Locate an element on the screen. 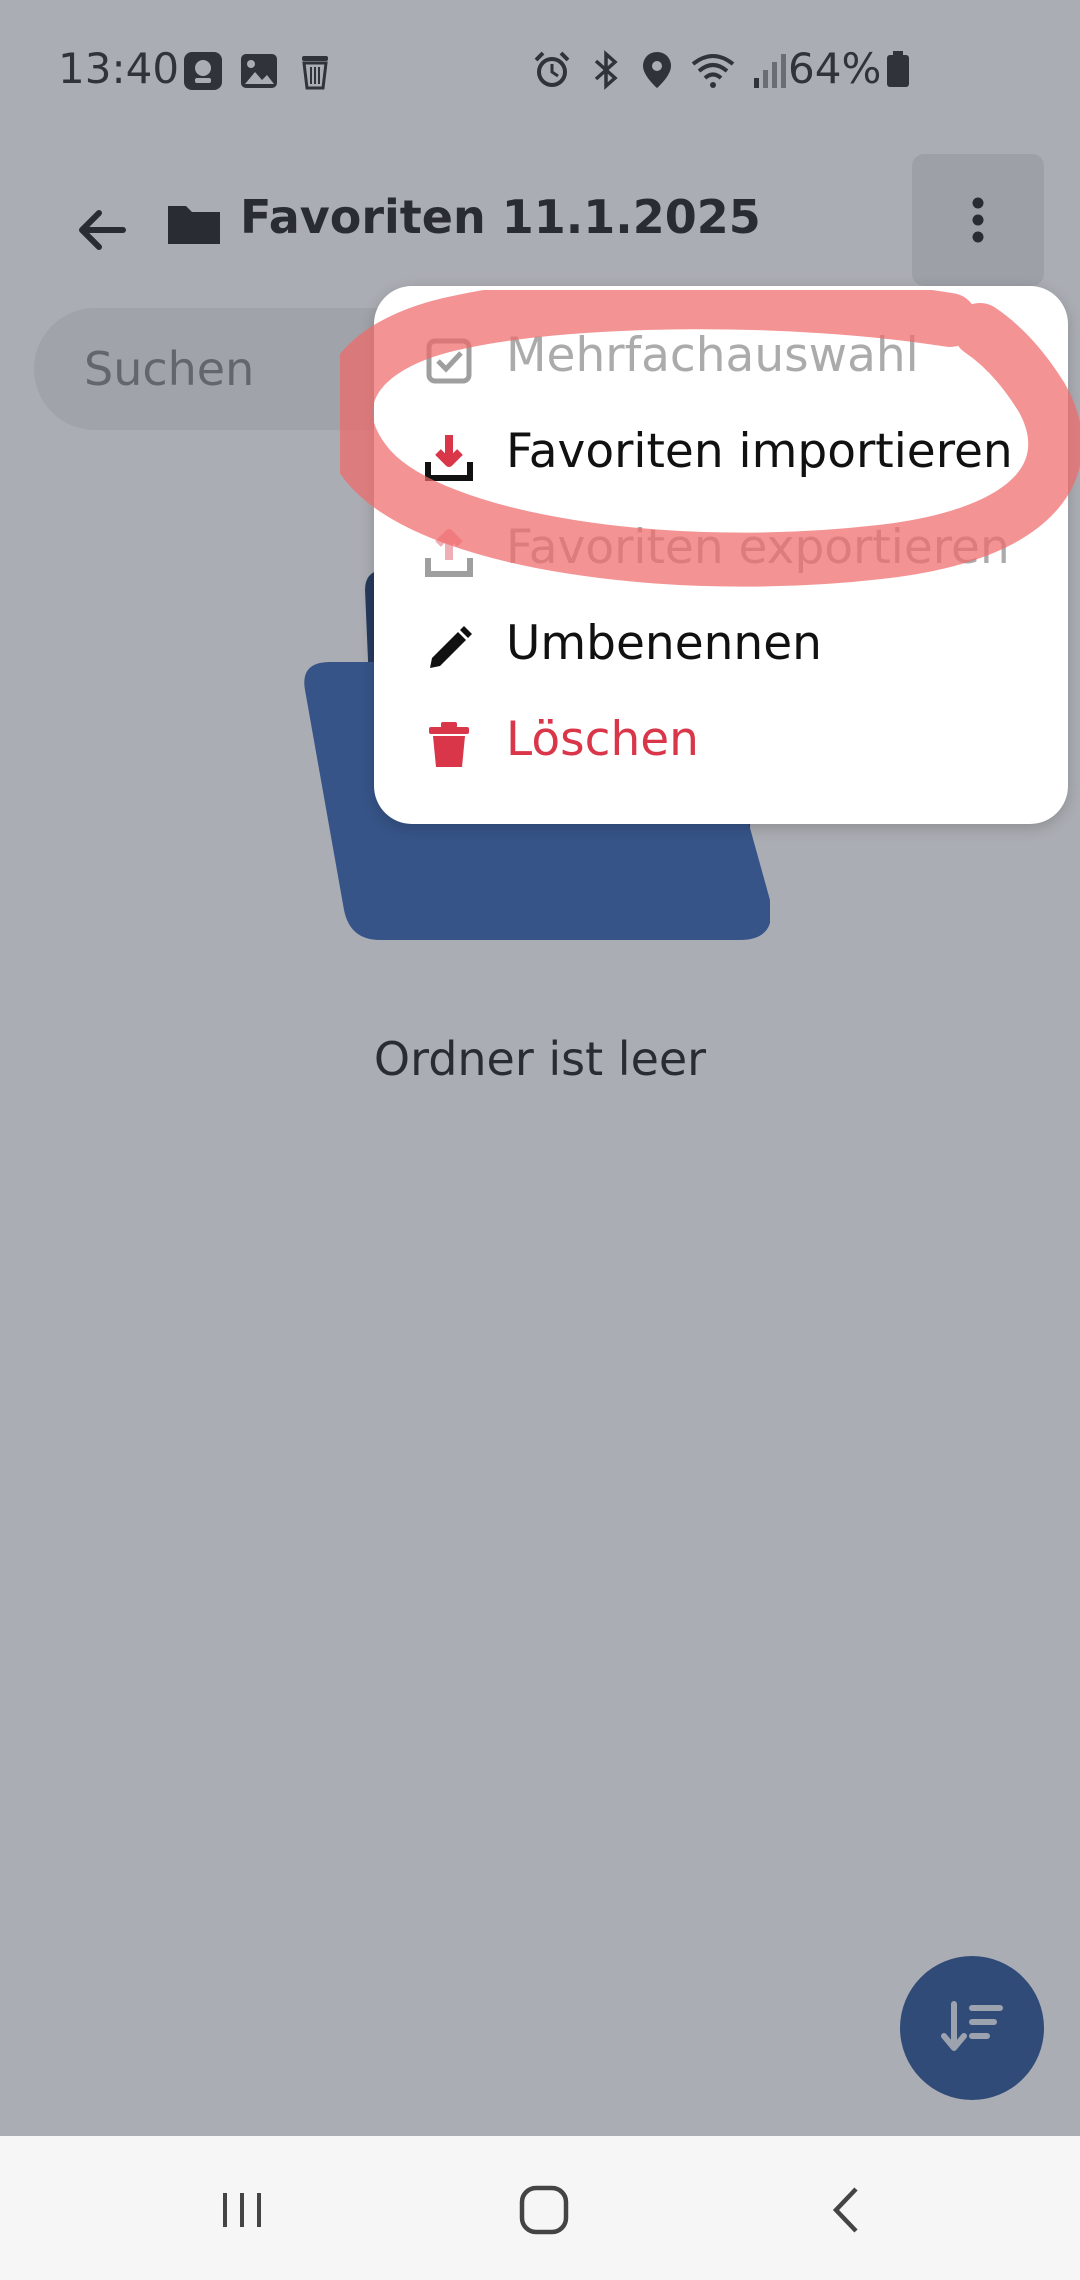 The width and height of the screenshot is (1080, 2280). navigation-bar is located at coordinates (540, 2208).